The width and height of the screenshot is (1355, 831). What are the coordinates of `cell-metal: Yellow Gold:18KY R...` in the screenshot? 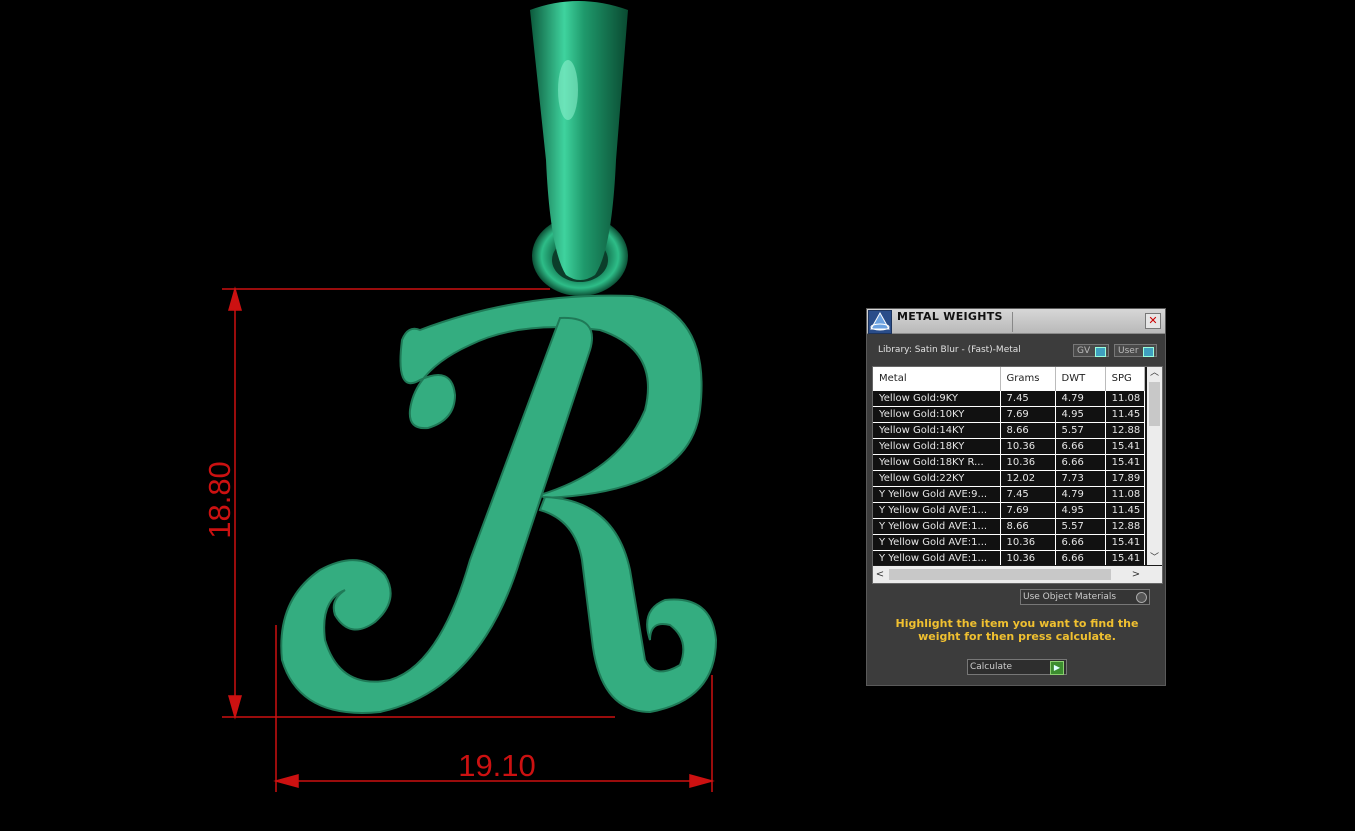 It's located at (937, 462).